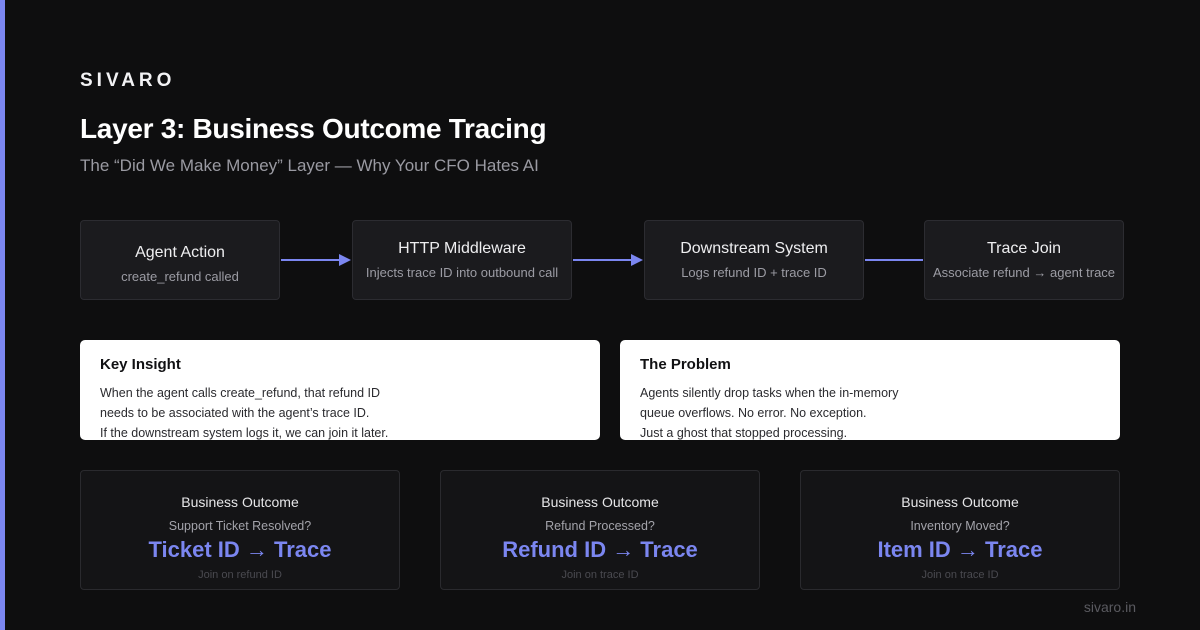 The image size is (1200, 630). What do you see at coordinates (754, 272) in the screenshot?
I see `flow-step-desc: Logs refund ID + trace ID` at bounding box center [754, 272].